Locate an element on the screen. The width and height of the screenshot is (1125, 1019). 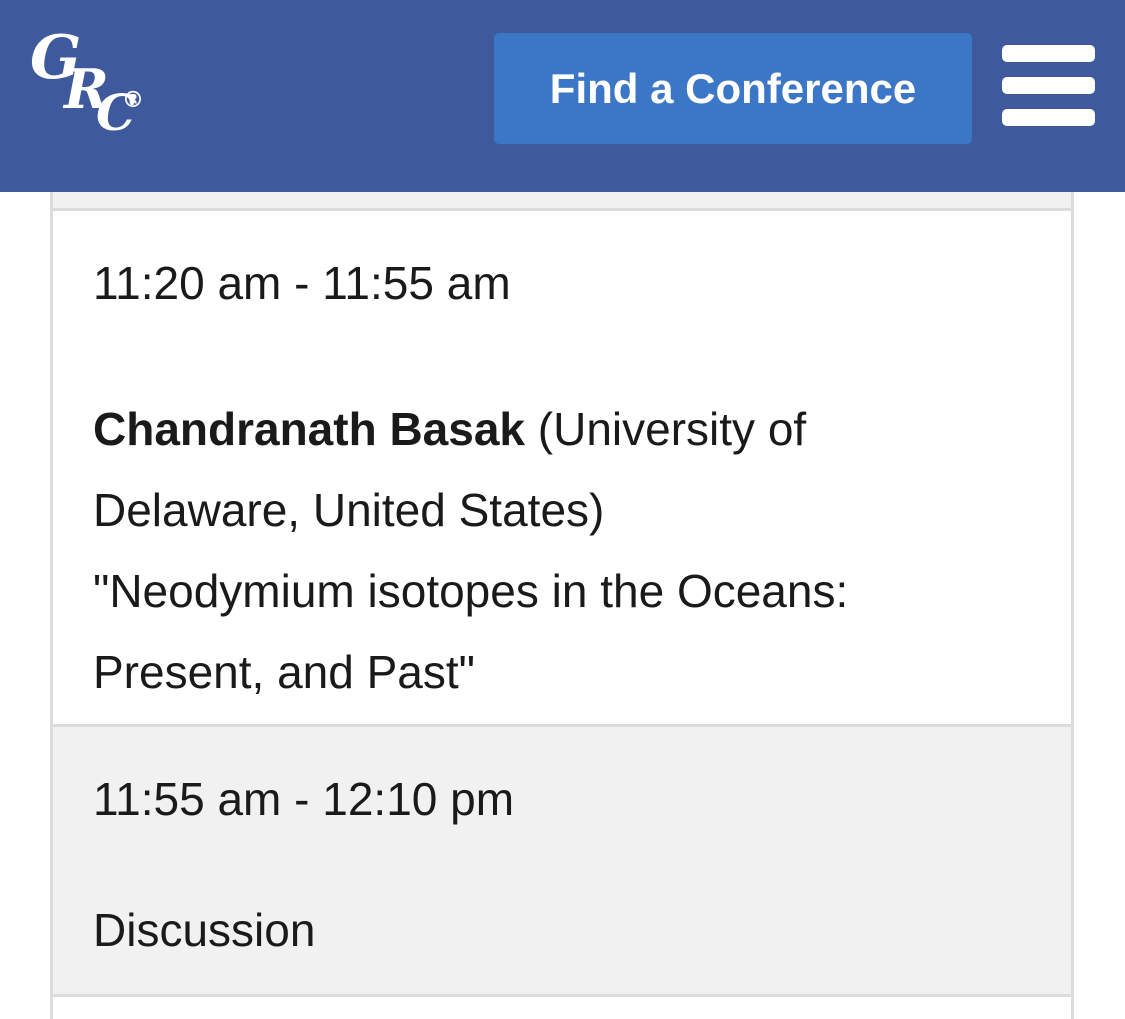
agenda-row-previous is located at coordinates (562, 201).